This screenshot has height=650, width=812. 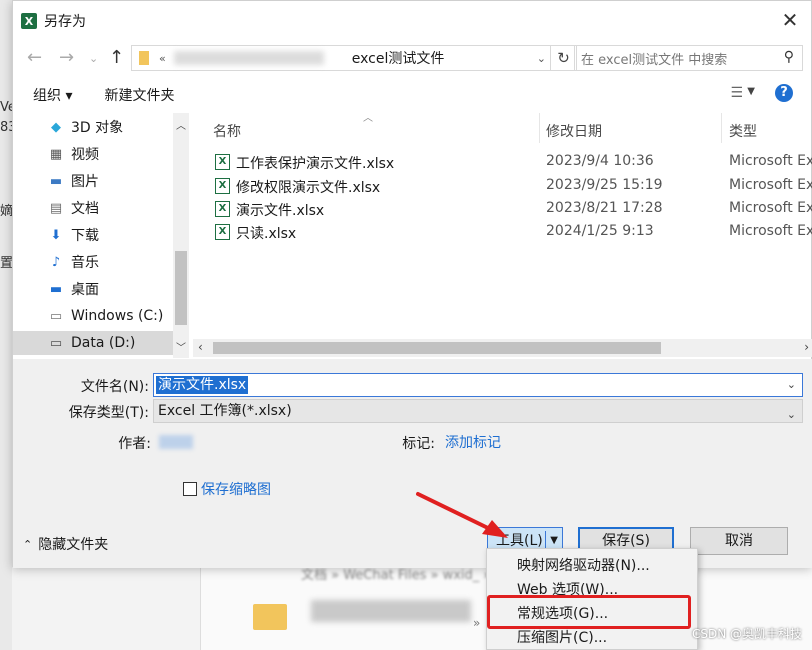 I want to click on nav-item-label: 文档, so click(x=85, y=209).